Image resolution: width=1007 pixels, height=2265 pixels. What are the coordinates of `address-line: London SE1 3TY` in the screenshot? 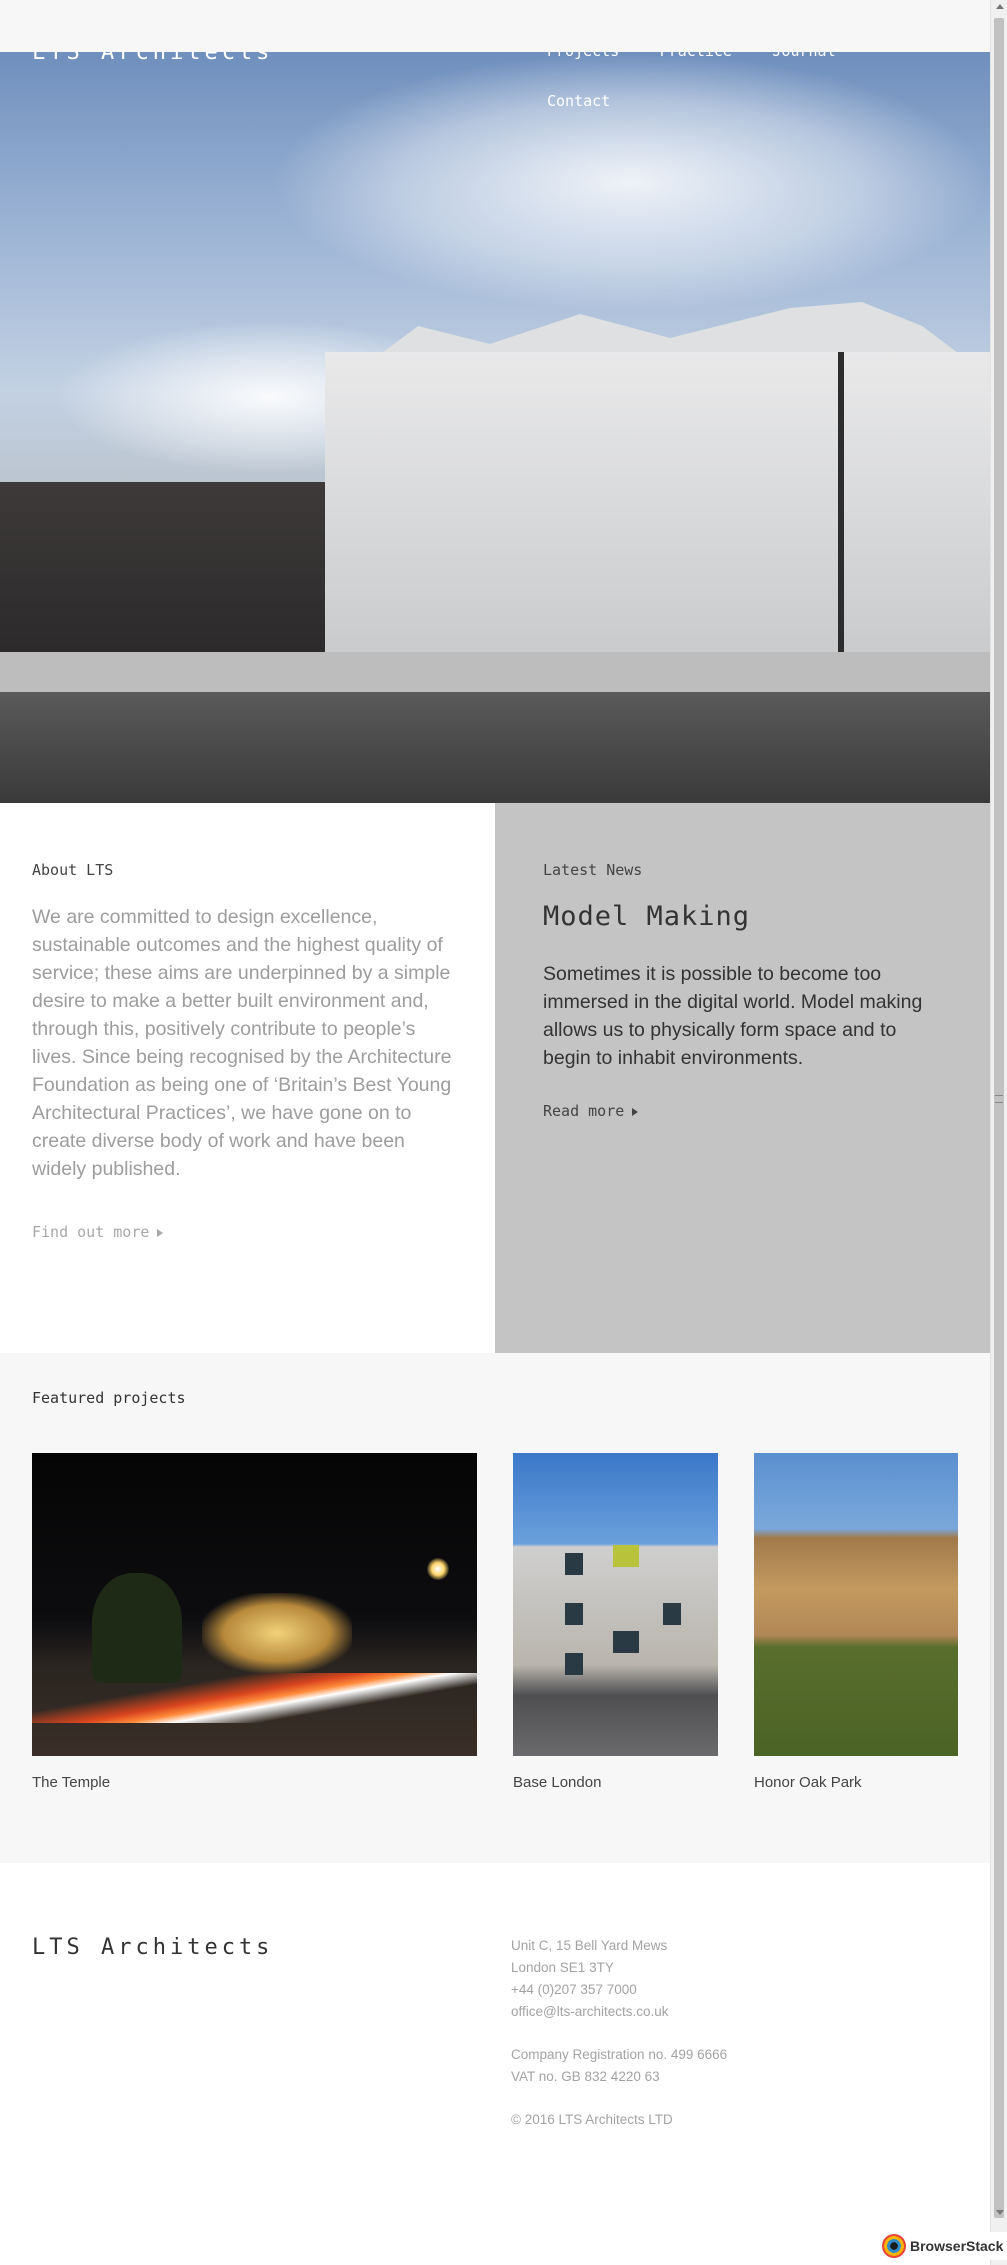 It's located at (562, 1967).